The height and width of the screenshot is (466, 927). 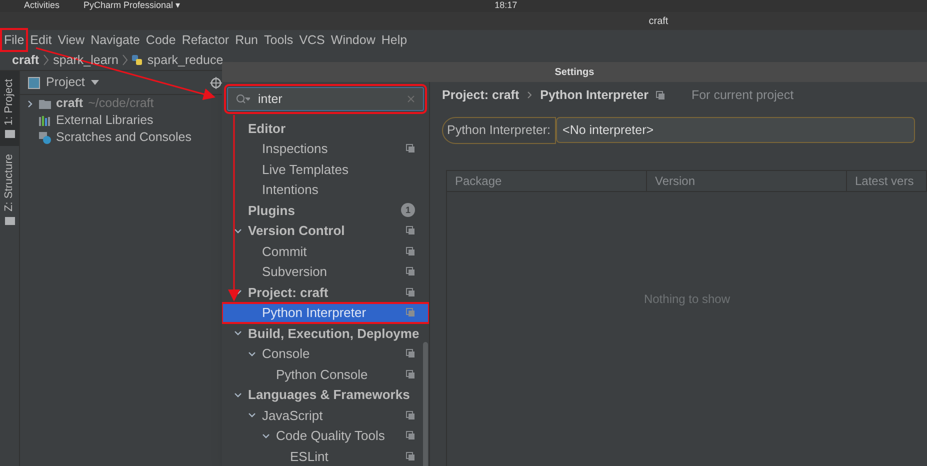 I want to click on scratches-icon, so click(x=45, y=138).